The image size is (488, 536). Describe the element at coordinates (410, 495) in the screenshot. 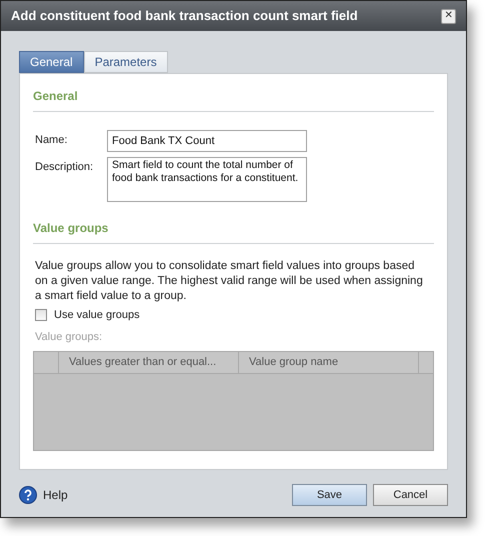

I see `cancel-button: Cancel` at that location.